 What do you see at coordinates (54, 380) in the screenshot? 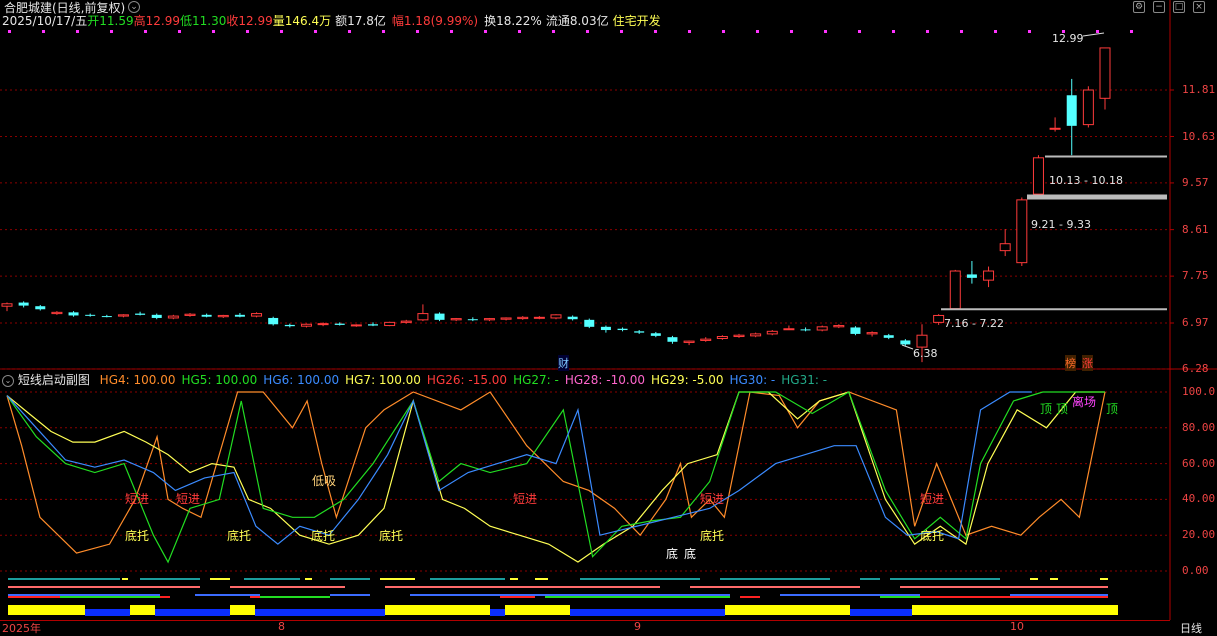
I see `indicator-name: 短线启动副图` at bounding box center [54, 380].